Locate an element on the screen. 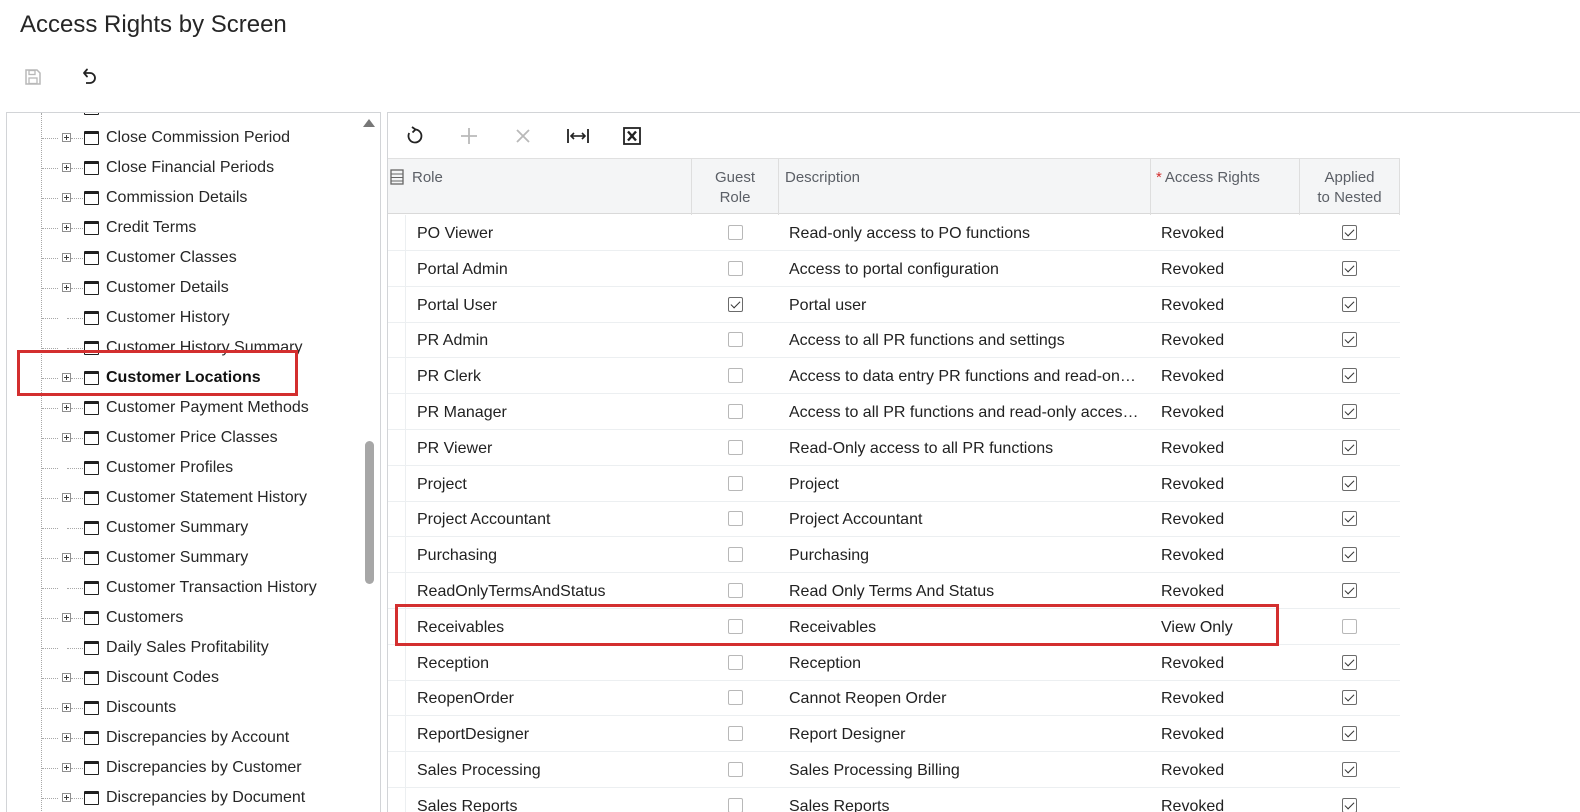 The height and width of the screenshot is (812, 1580). cell-description: Read Only Terms And Status is located at coordinates (964, 592).